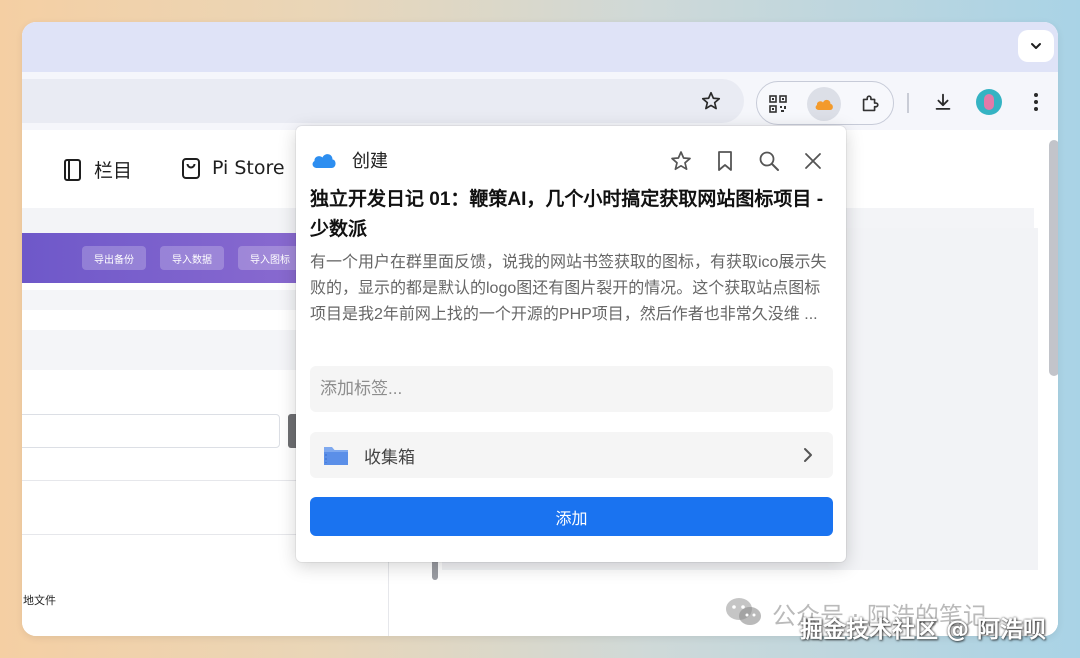 This screenshot has width=1080, height=658. I want to click on extensions-menu-button, so click(870, 104).